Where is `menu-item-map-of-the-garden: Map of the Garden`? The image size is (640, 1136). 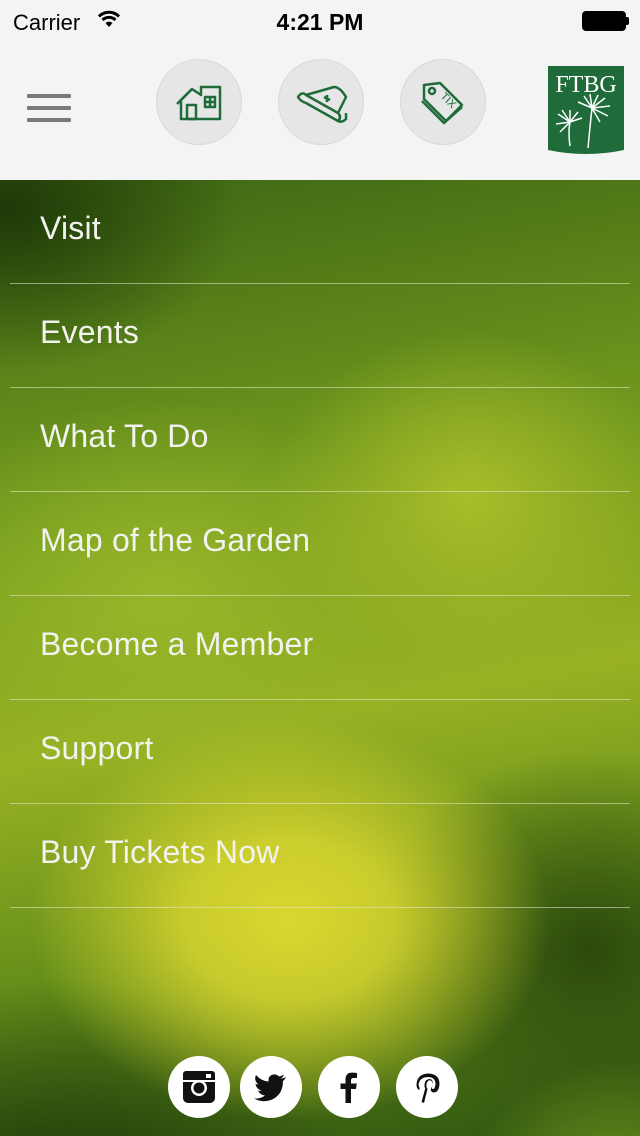
menu-item-map-of-the-garden: Map of the Garden is located at coordinates (320, 544).